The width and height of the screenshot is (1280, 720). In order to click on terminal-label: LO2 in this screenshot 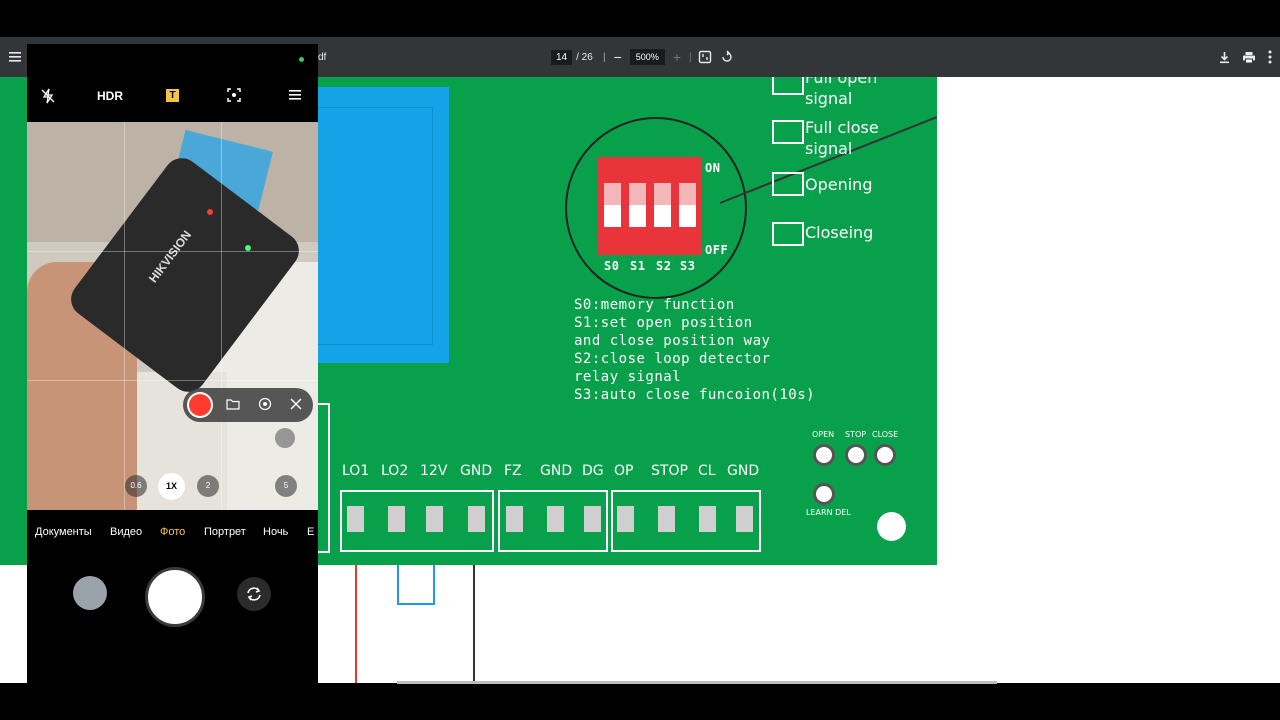, I will do `click(395, 471)`.